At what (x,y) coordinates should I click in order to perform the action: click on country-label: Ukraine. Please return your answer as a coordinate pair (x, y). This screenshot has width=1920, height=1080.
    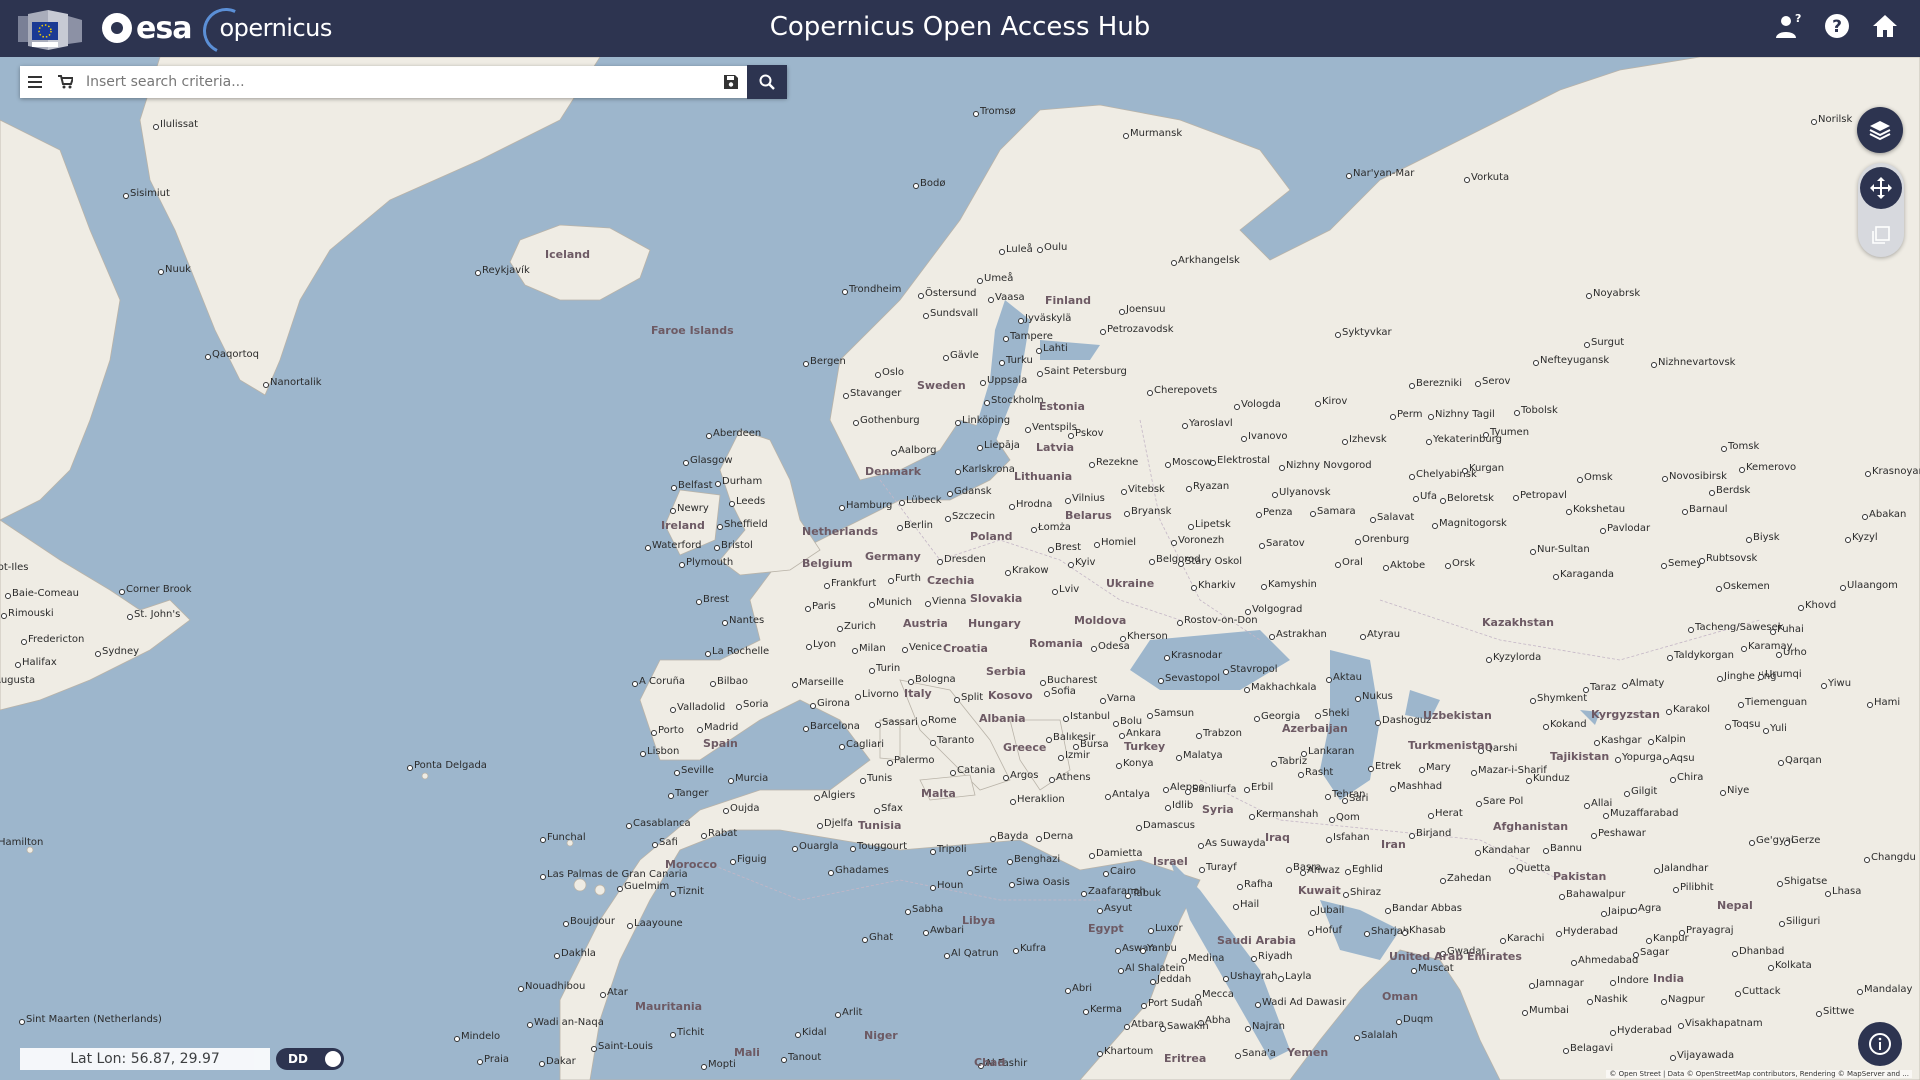
    Looking at the image, I should click on (1130, 583).